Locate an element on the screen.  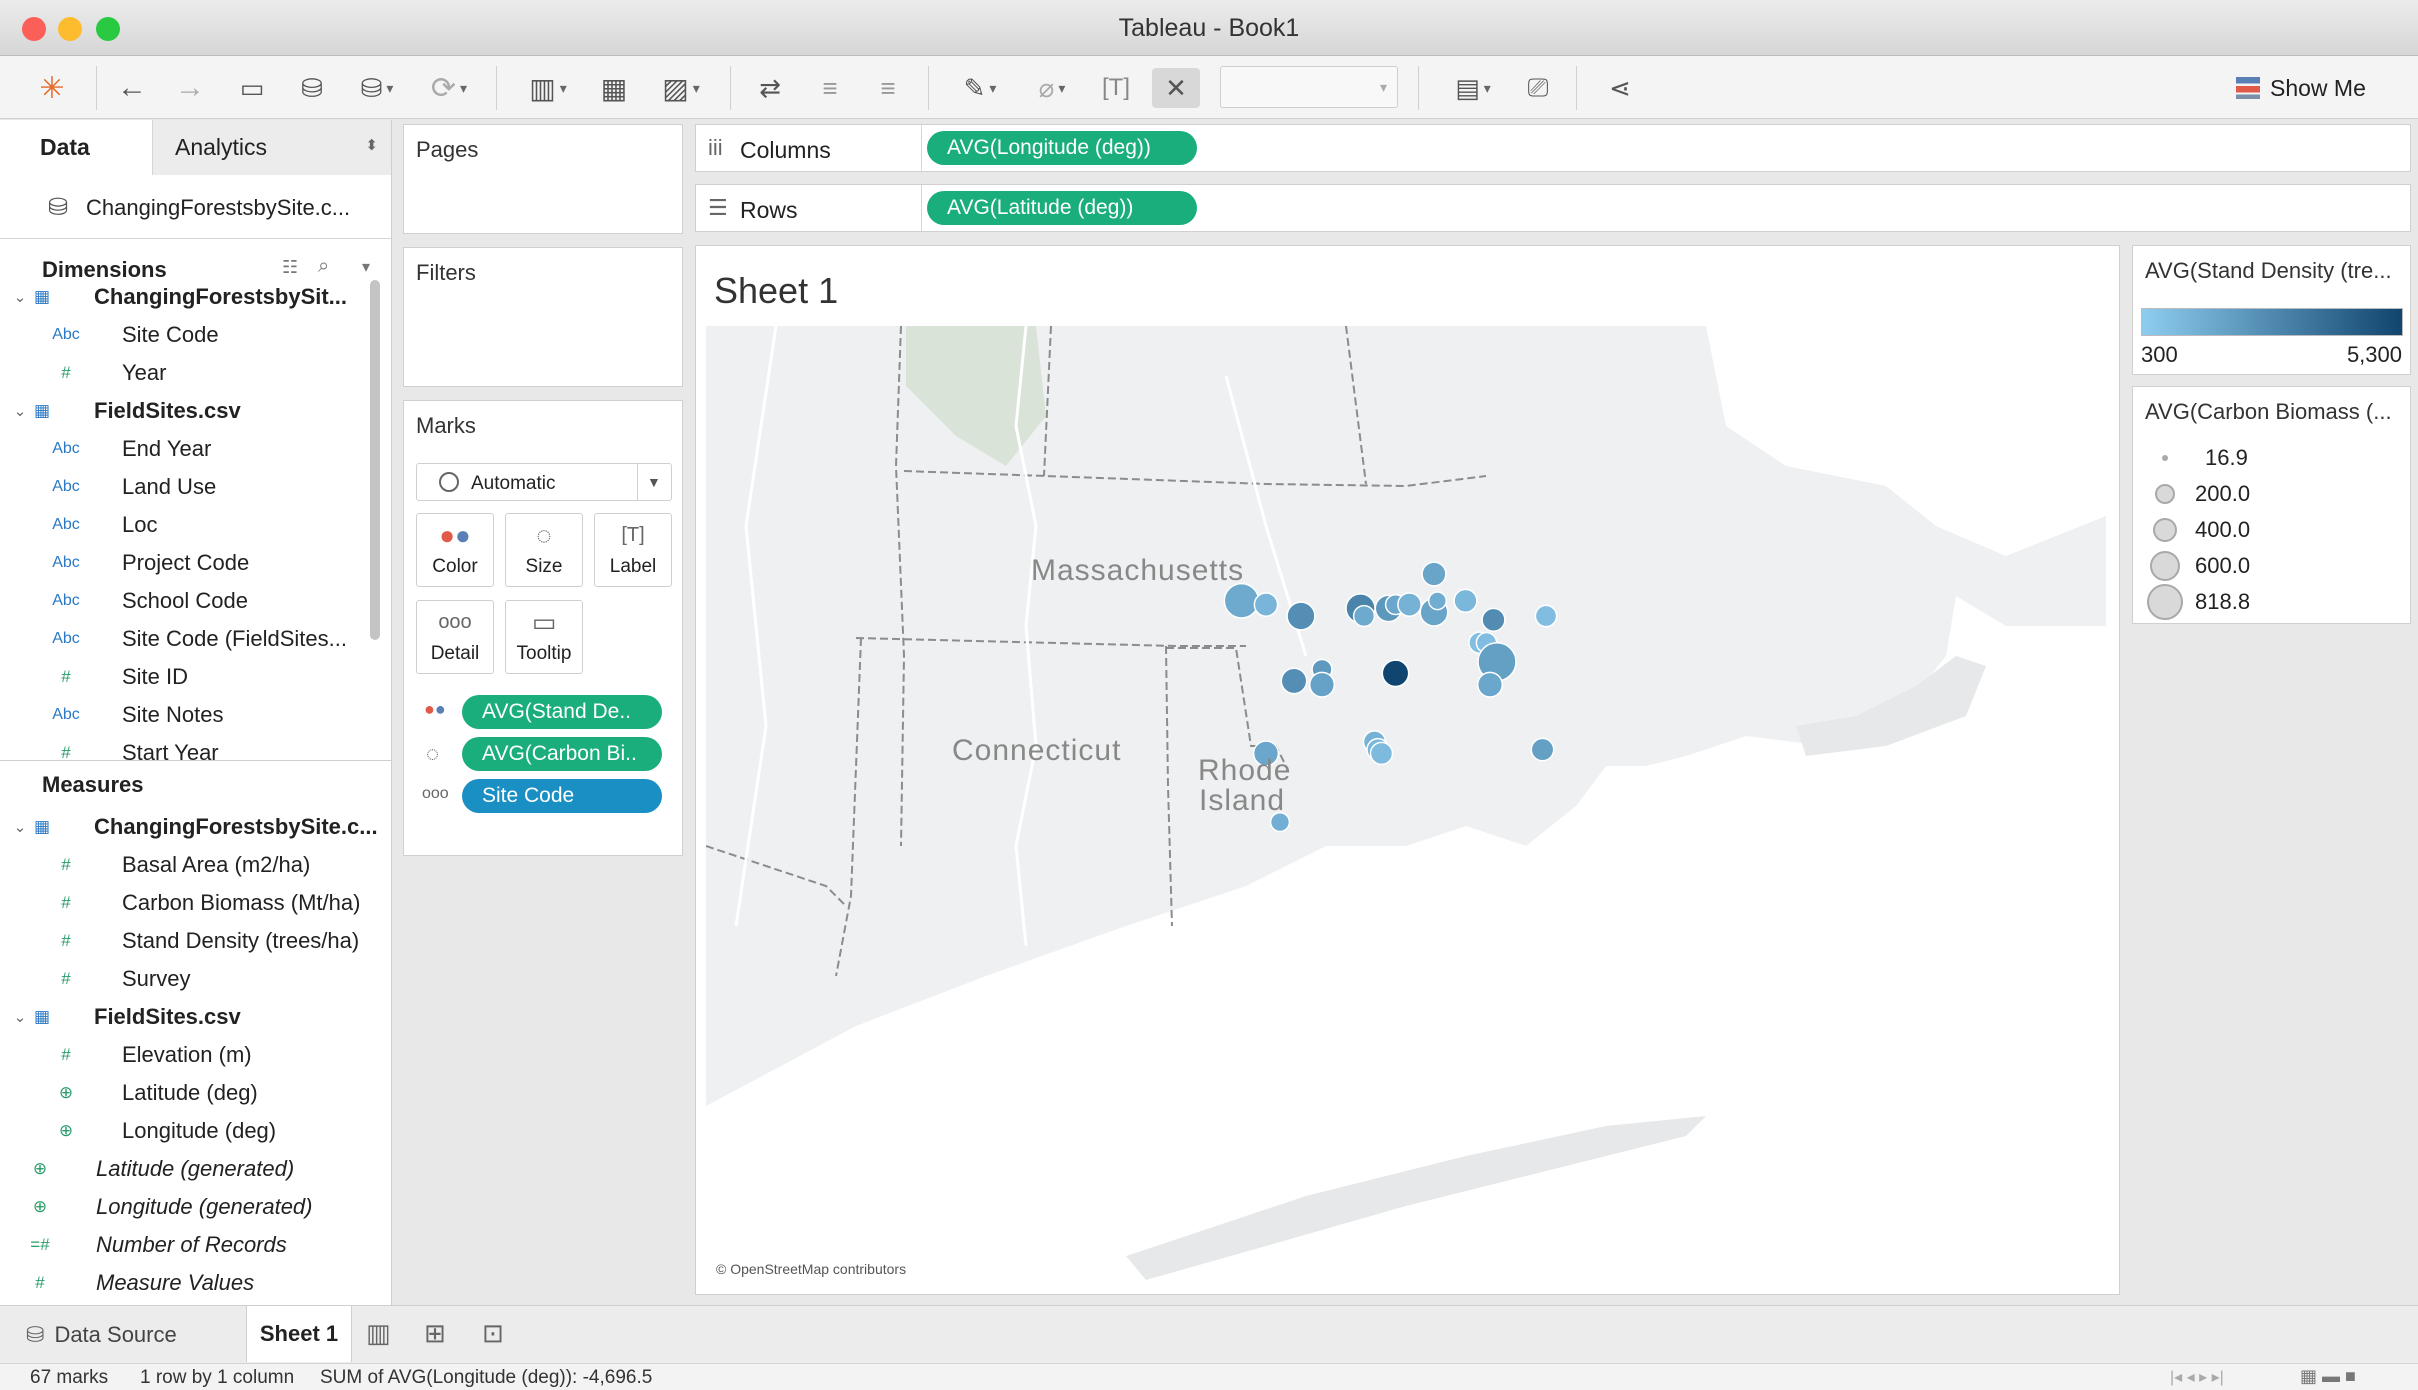
field-item: # Site ID is located at coordinates (185, 677).